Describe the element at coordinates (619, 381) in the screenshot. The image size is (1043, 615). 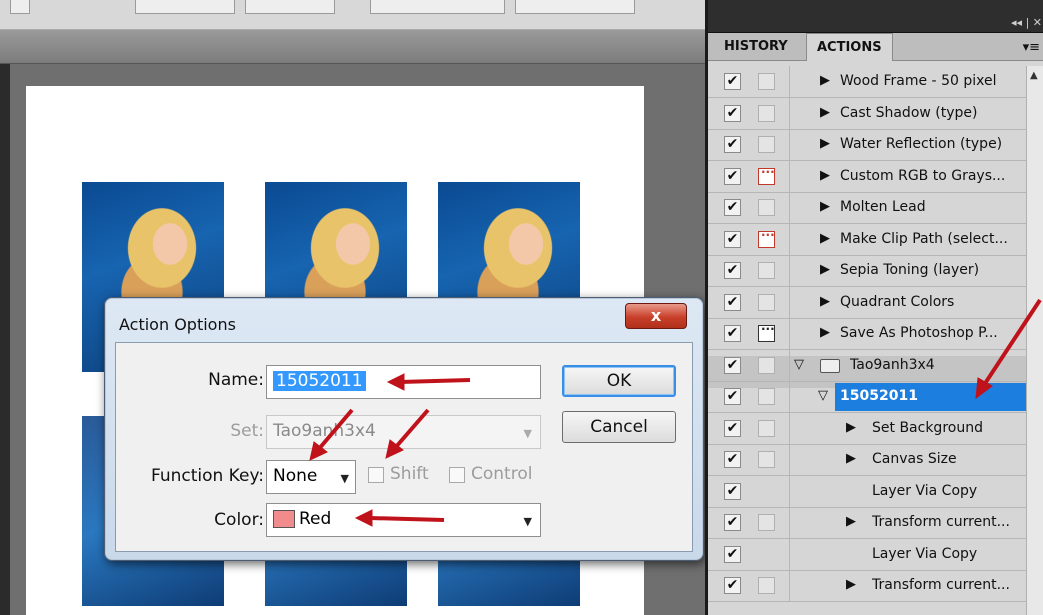
I see `ok-button: OK` at that location.